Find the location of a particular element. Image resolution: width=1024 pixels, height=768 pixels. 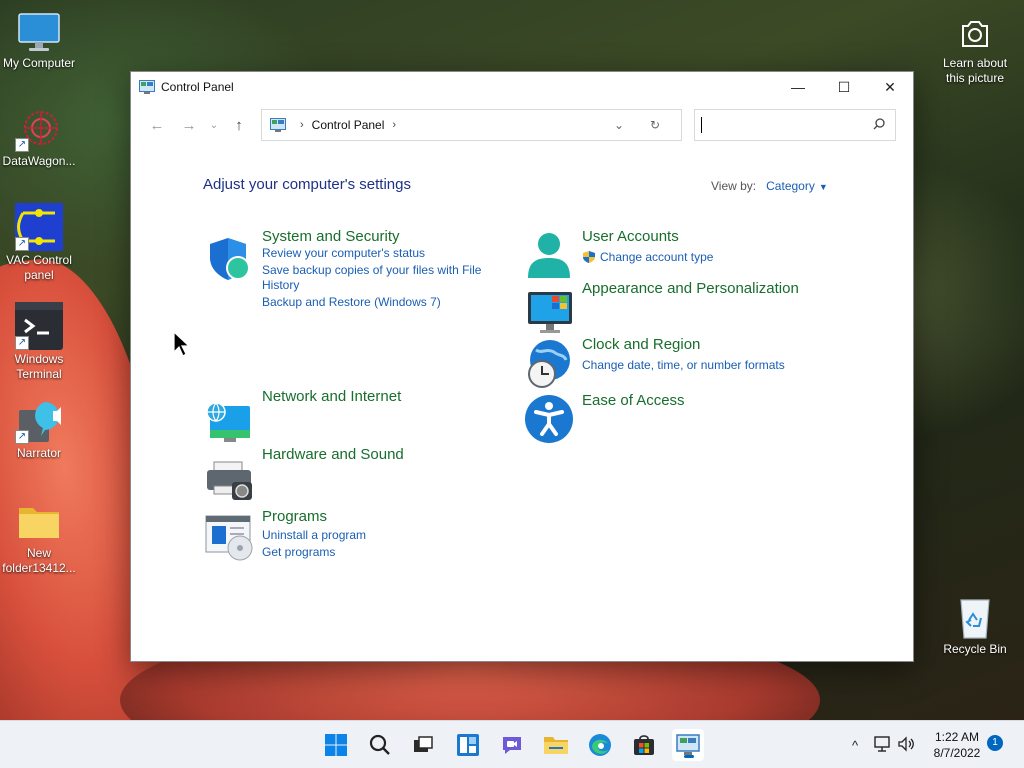

chat-button is located at coordinates (512, 745).